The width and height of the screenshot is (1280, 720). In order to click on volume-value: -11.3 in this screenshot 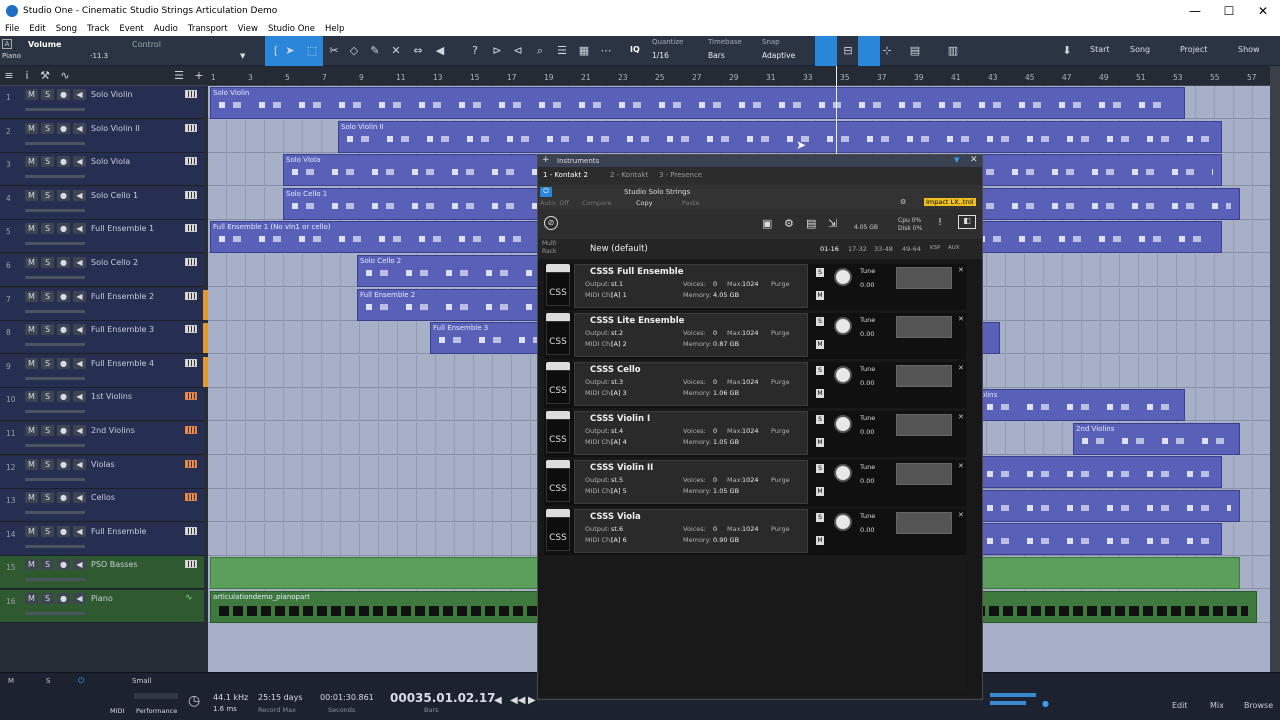, I will do `click(99, 56)`.